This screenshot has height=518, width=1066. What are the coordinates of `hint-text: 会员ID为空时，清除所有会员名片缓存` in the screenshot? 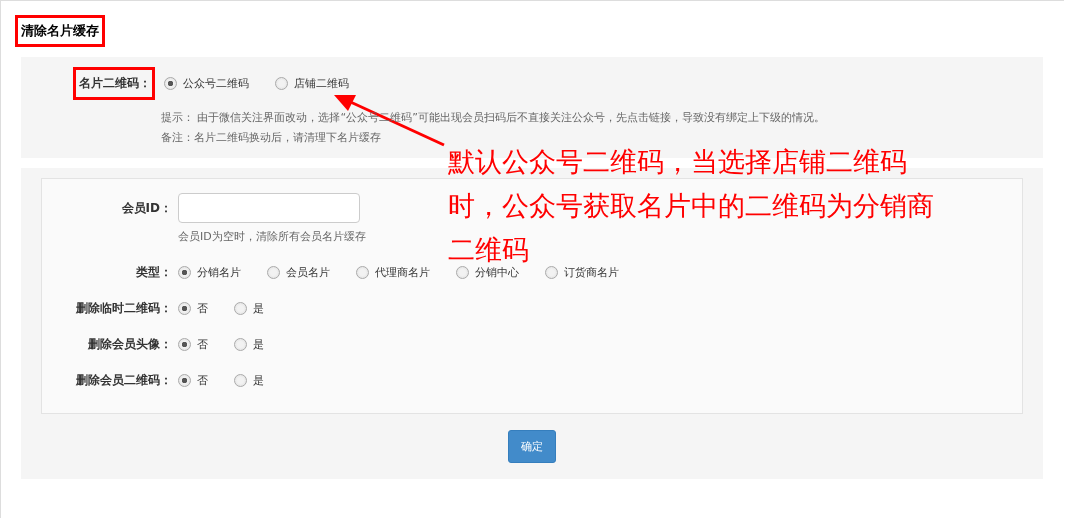 It's located at (272, 237).